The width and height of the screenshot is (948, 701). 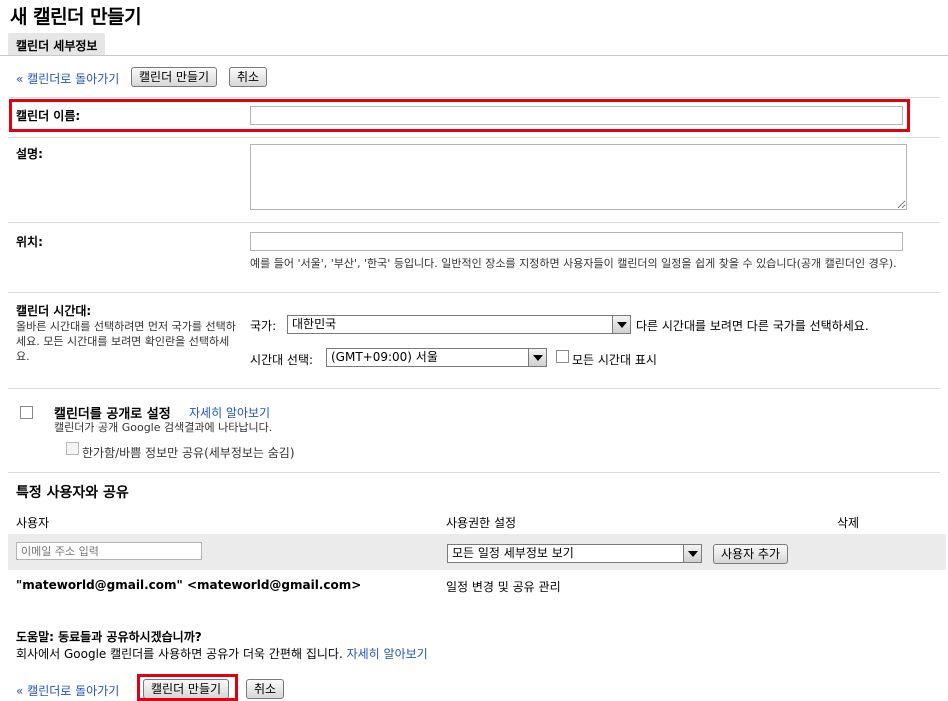 What do you see at coordinates (384, 357) in the screenshot?
I see `timezone-select-value: (GMT+09:00) 서울` at bounding box center [384, 357].